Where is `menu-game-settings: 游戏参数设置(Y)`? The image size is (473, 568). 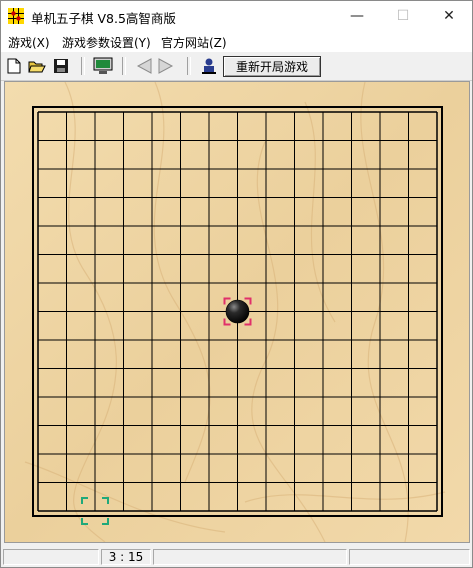
menu-game-settings: 游戏参数设置(Y) is located at coordinates (106, 42).